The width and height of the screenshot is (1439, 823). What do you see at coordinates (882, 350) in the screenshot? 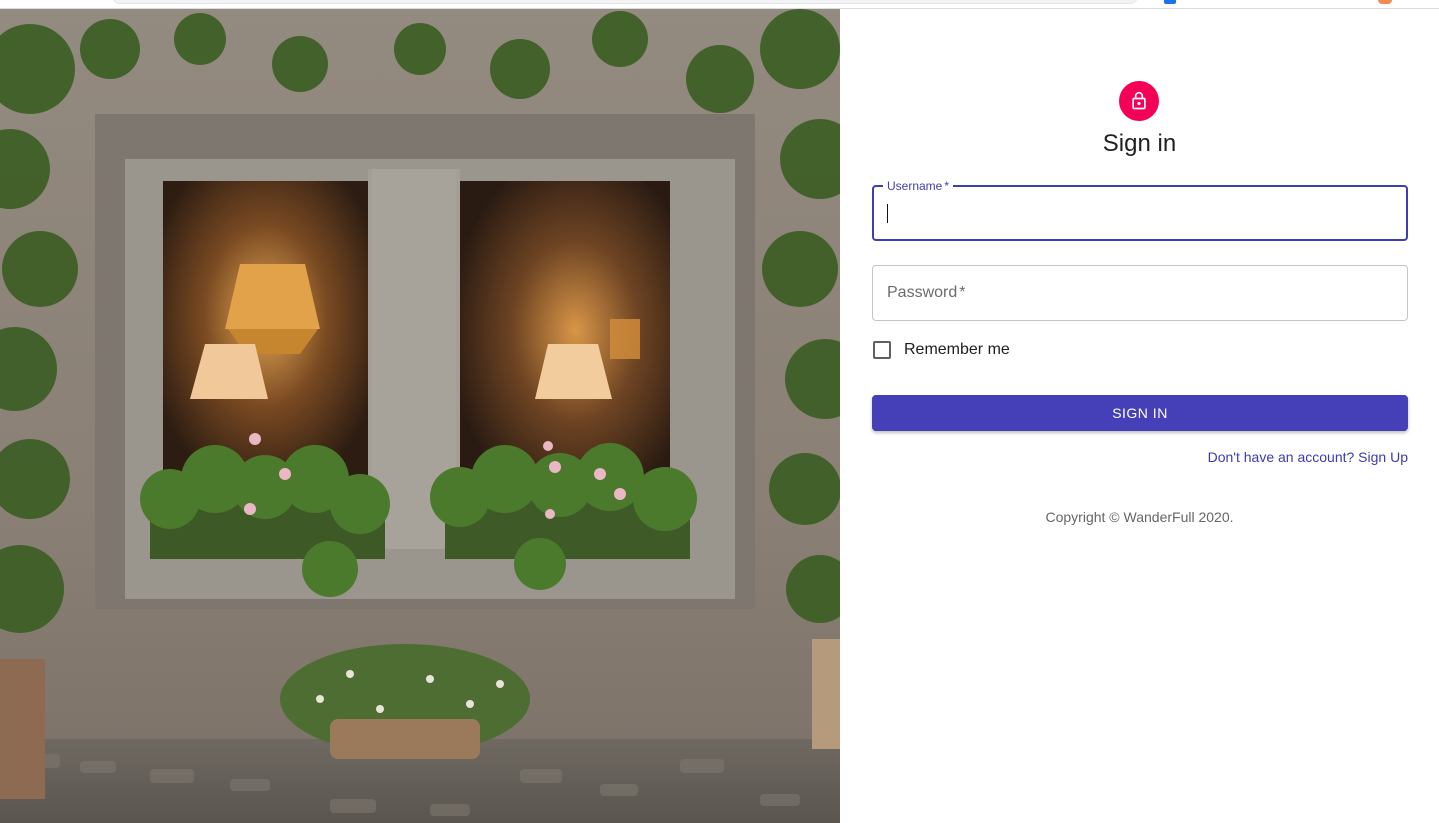
I see `checkbox-box` at bounding box center [882, 350].